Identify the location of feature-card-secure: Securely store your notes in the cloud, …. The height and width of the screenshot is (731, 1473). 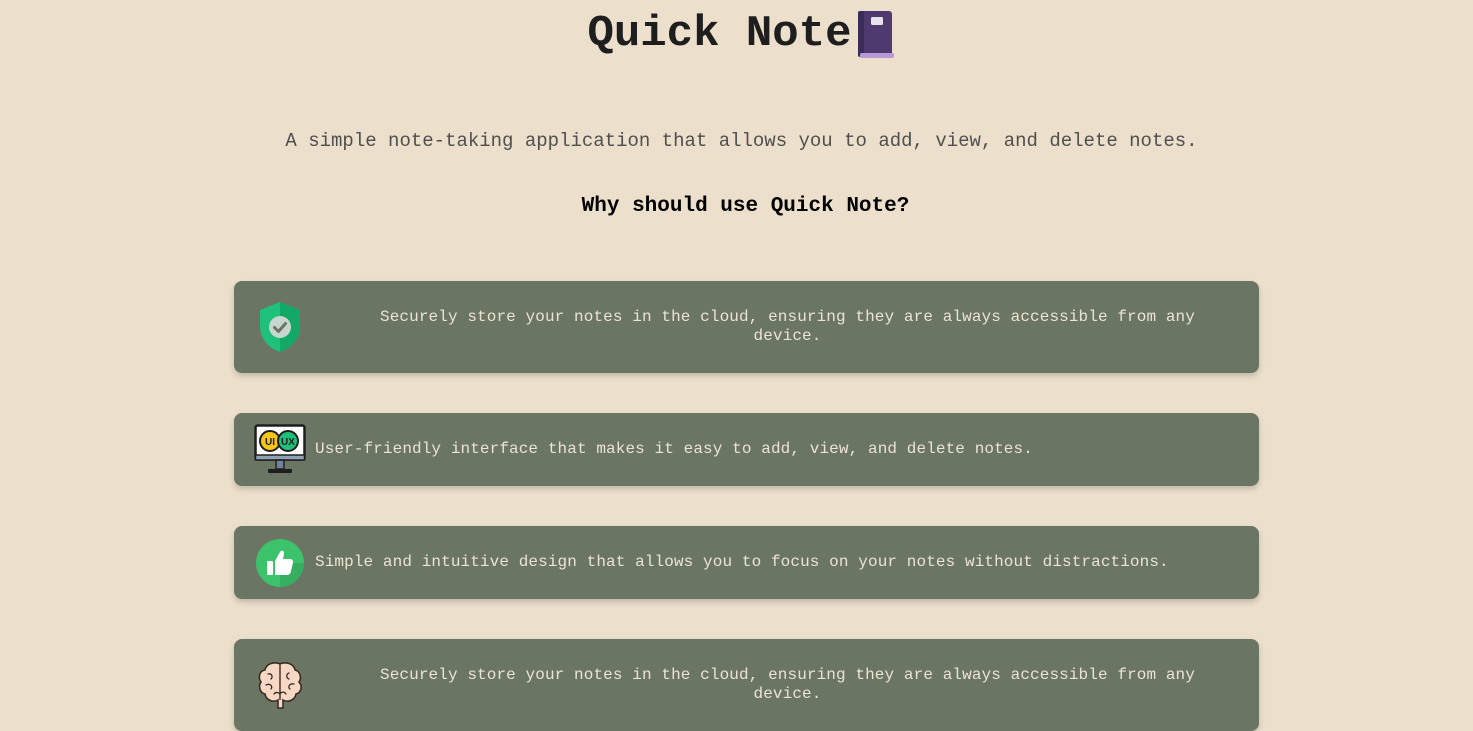
(746, 327).